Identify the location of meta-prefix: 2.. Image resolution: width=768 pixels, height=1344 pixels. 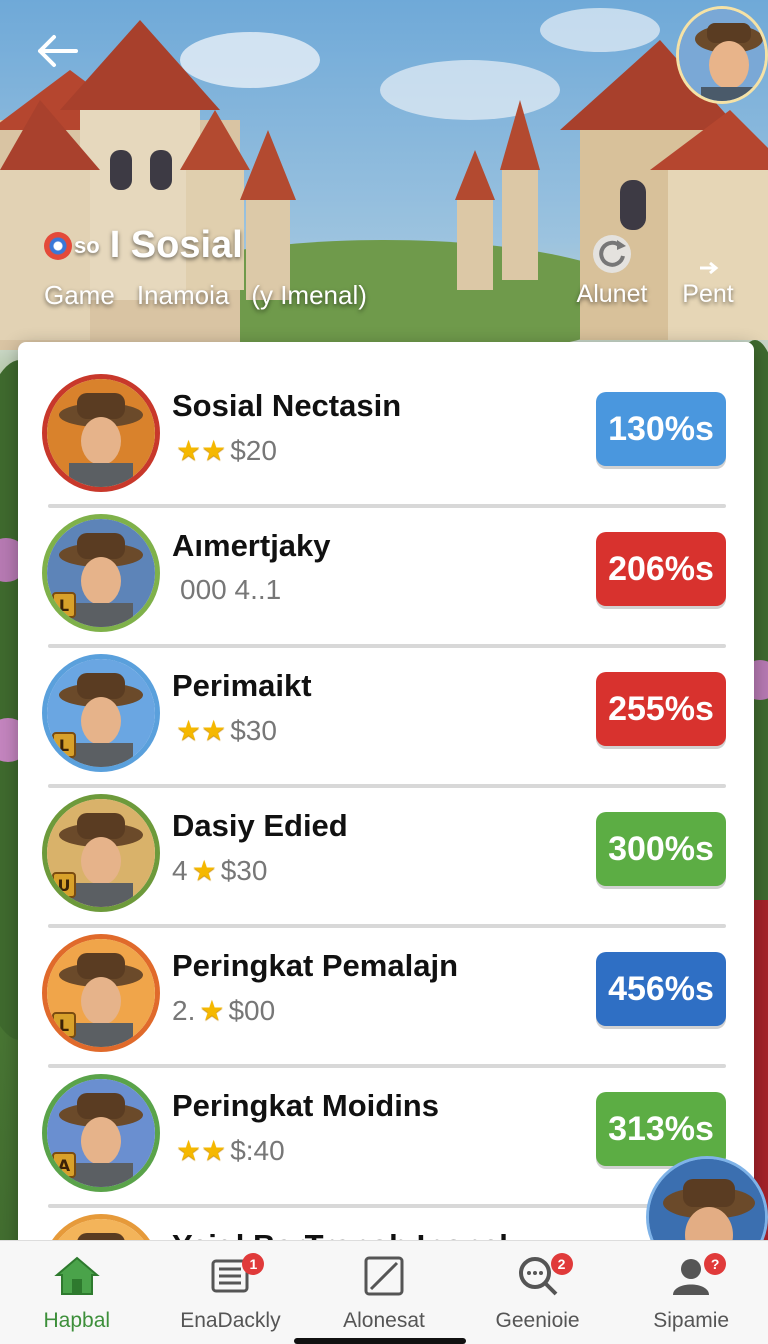
(184, 1010).